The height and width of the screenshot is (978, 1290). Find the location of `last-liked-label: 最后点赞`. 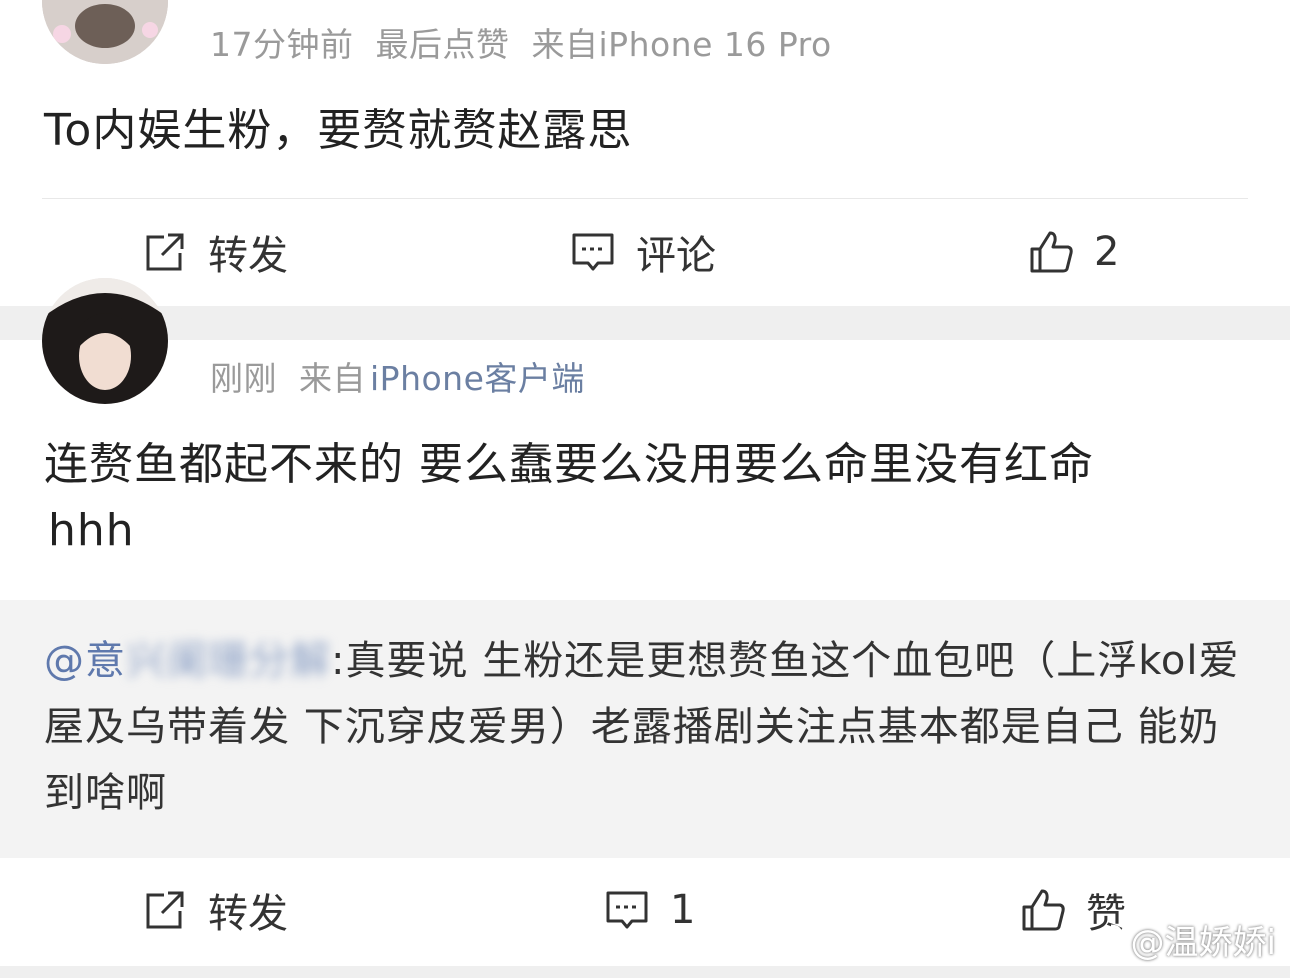

last-liked-label: 最后点赞 is located at coordinates (442, 44).